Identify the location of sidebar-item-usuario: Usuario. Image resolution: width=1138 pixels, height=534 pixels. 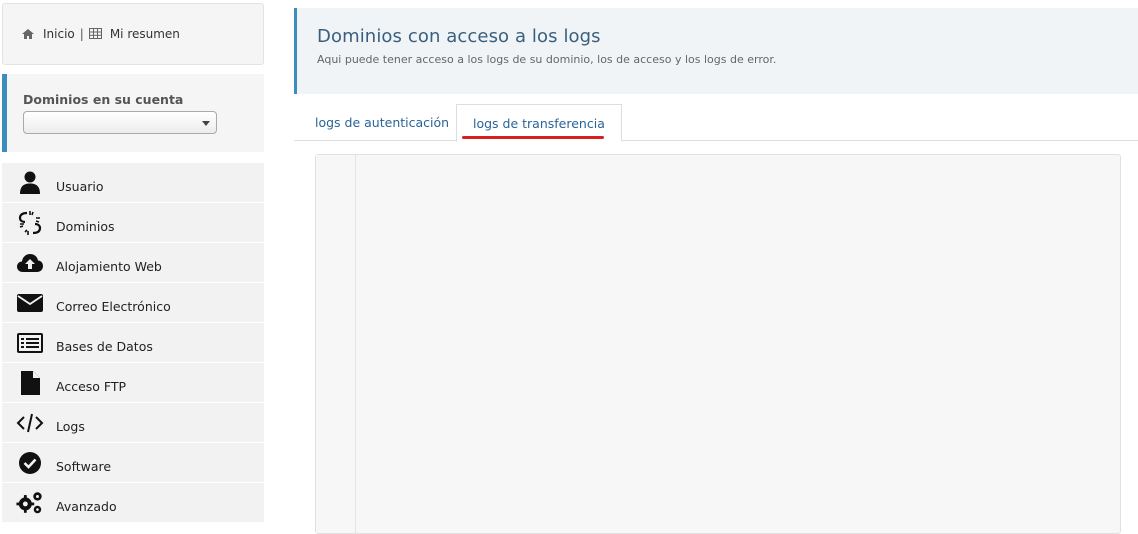
(133, 183).